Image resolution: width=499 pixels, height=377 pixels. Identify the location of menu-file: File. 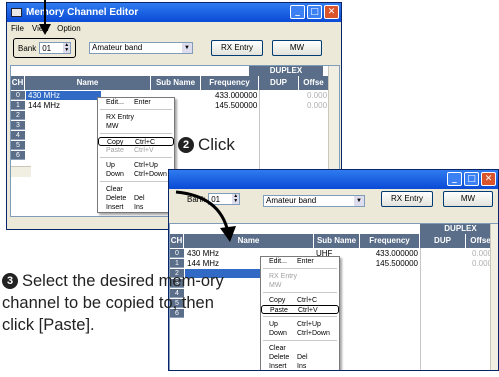
(17, 28).